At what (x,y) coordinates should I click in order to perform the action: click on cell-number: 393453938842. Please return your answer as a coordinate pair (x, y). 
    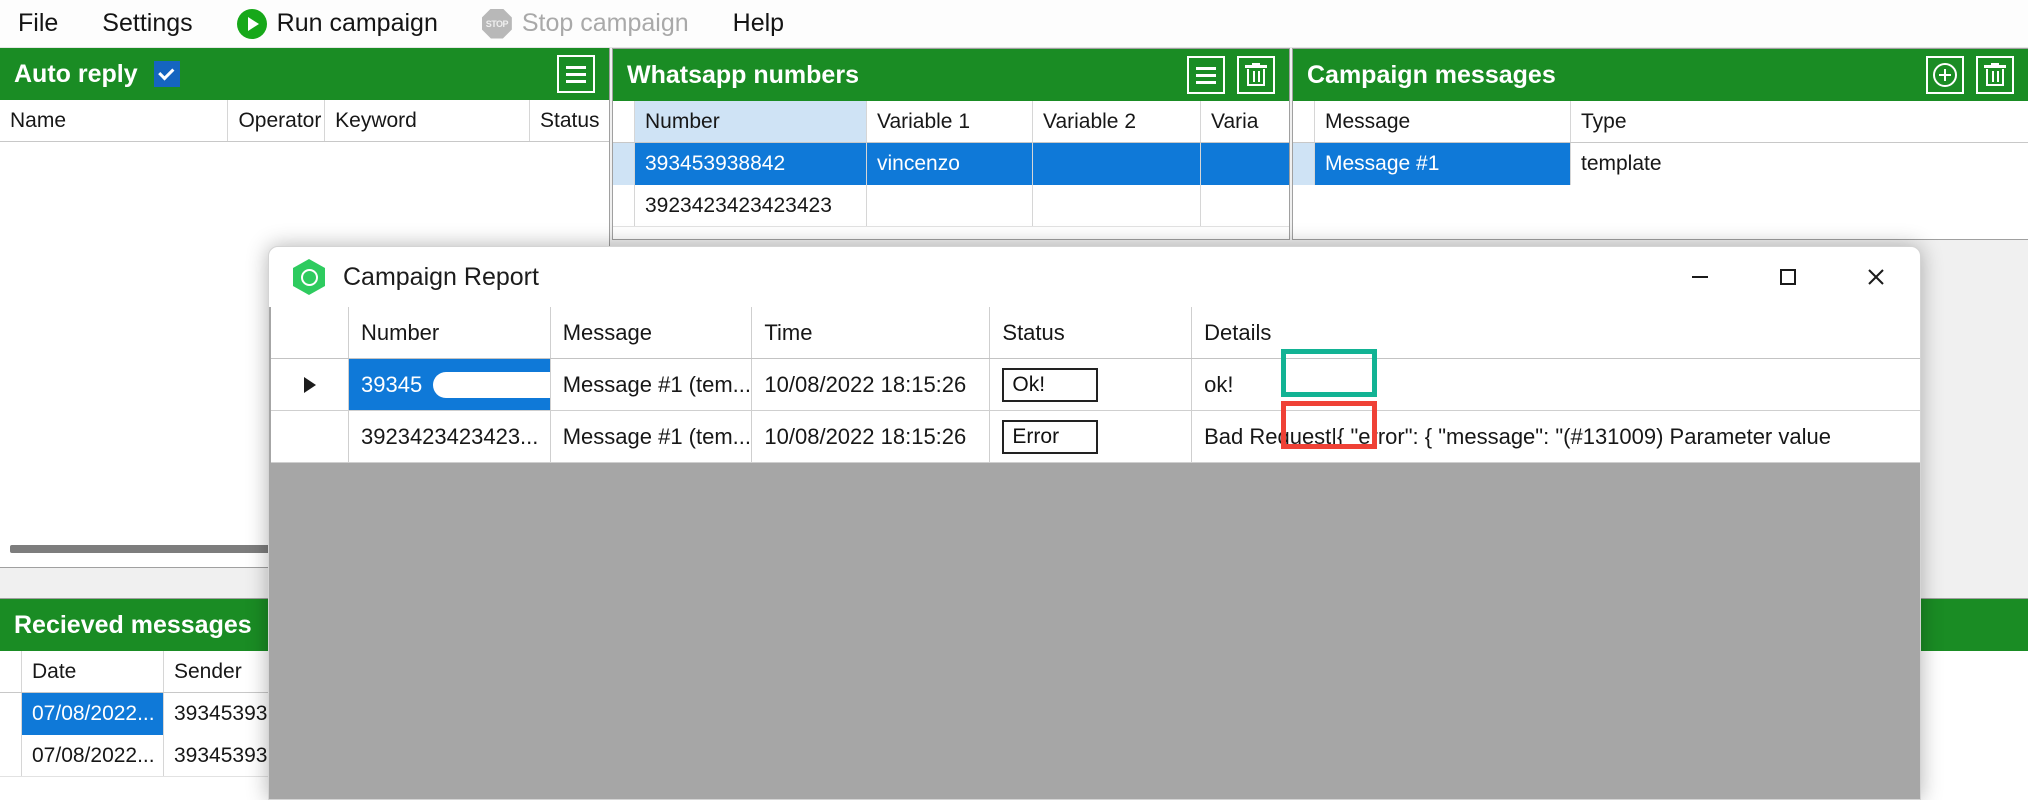
    Looking at the image, I should click on (751, 164).